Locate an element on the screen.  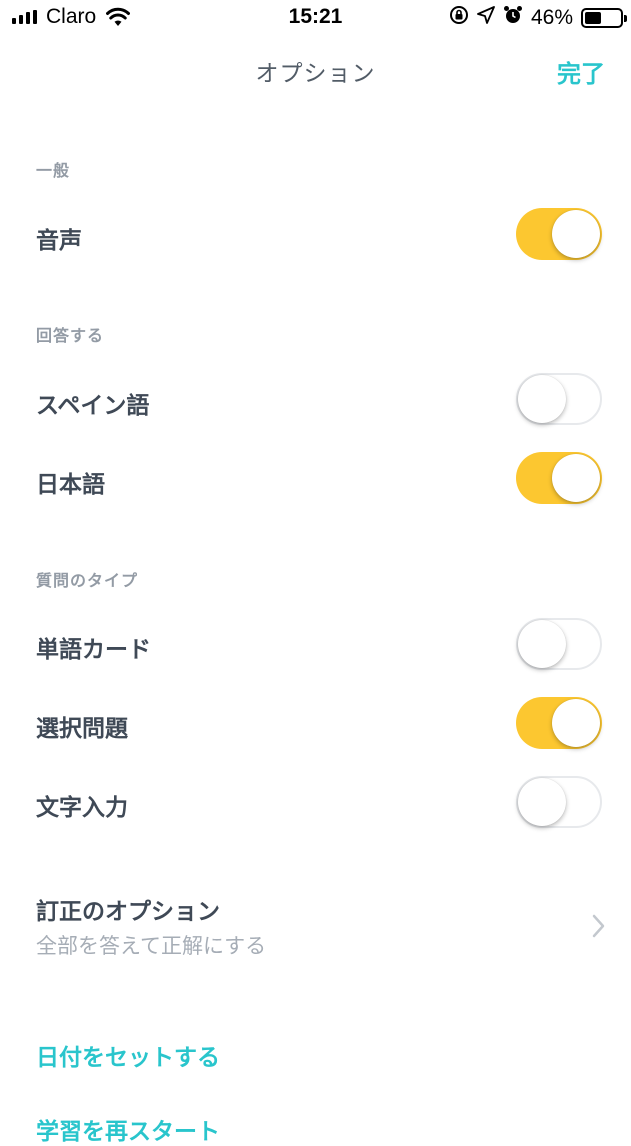
set-date-link: 日付をセットする is located at coordinates (128, 1055).